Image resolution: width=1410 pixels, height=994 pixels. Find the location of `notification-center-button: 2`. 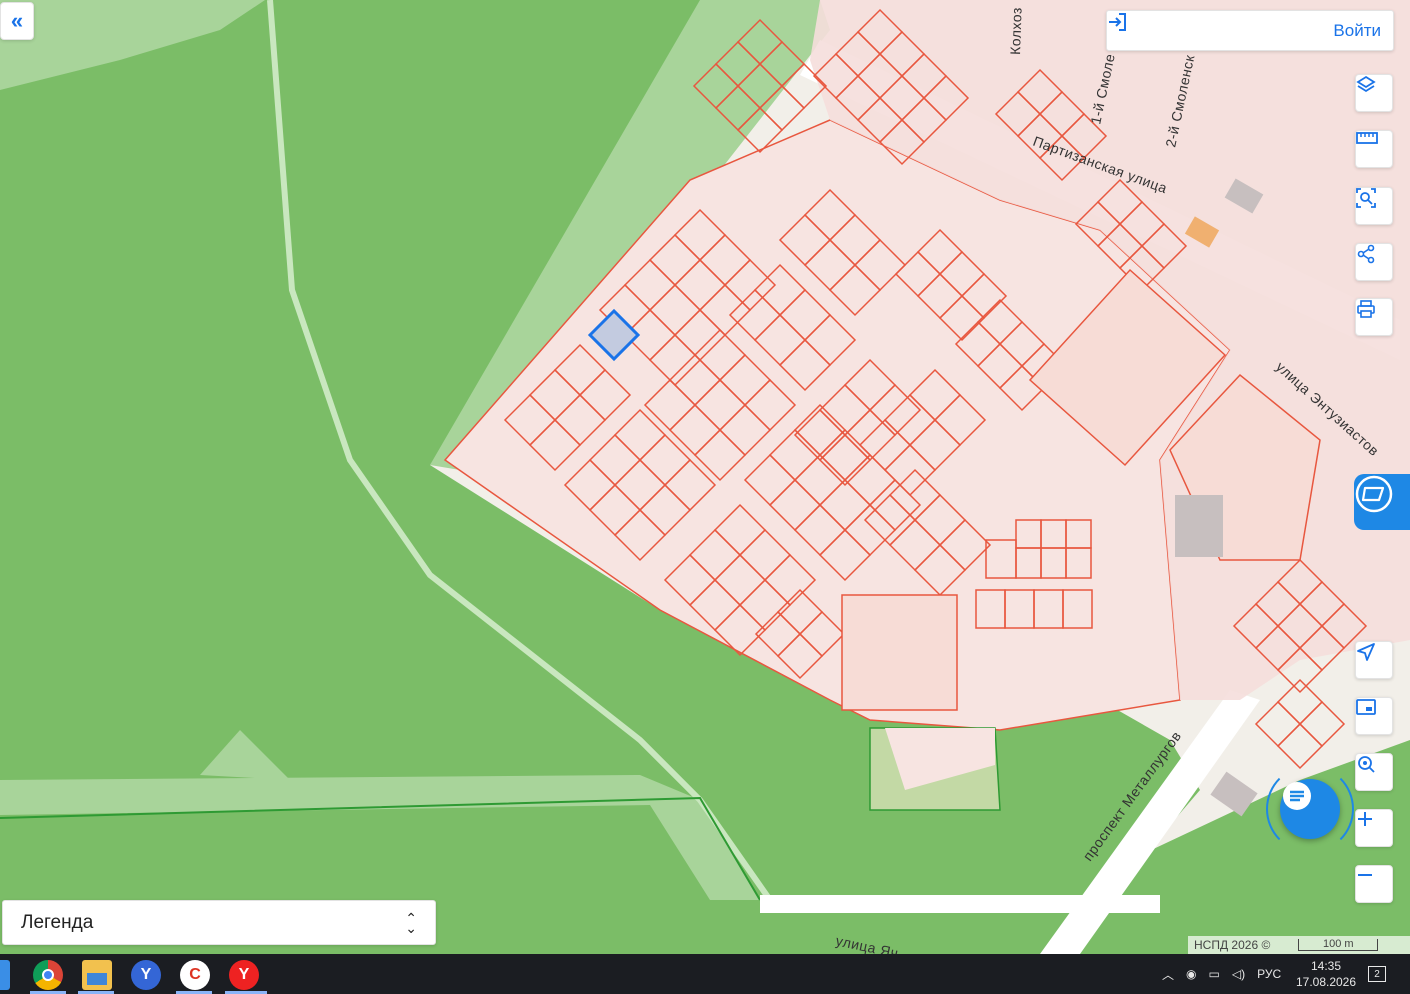

notification-center-button: 2 is located at coordinates (1377, 974).